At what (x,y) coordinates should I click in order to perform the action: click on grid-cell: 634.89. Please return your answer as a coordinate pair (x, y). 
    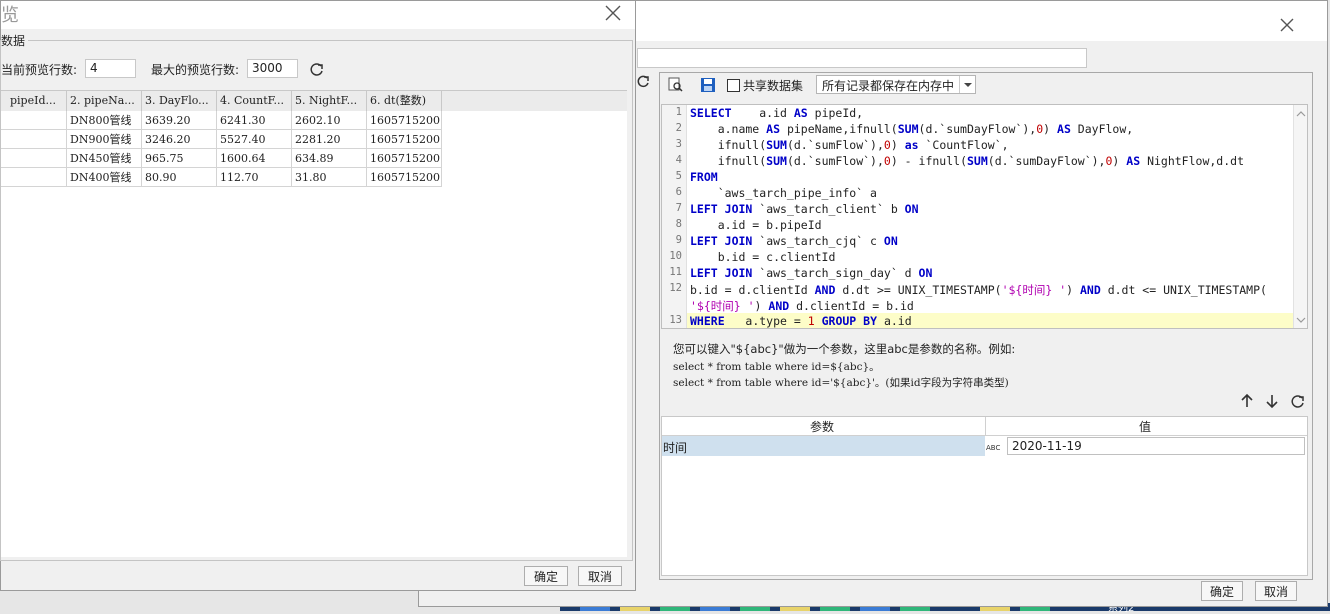
    Looking at the image, I should click on (329, 158).